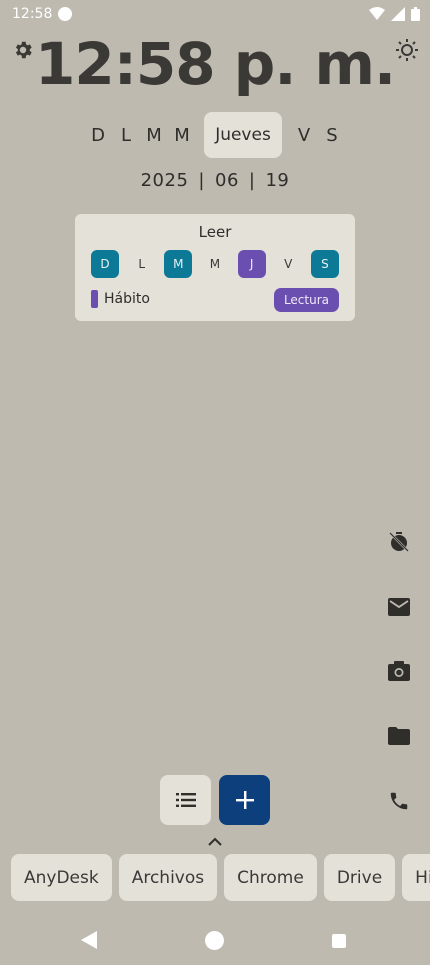 This screenshot has height=965, width=430. I want to click on notification-dot-icon, so click(65, 14).